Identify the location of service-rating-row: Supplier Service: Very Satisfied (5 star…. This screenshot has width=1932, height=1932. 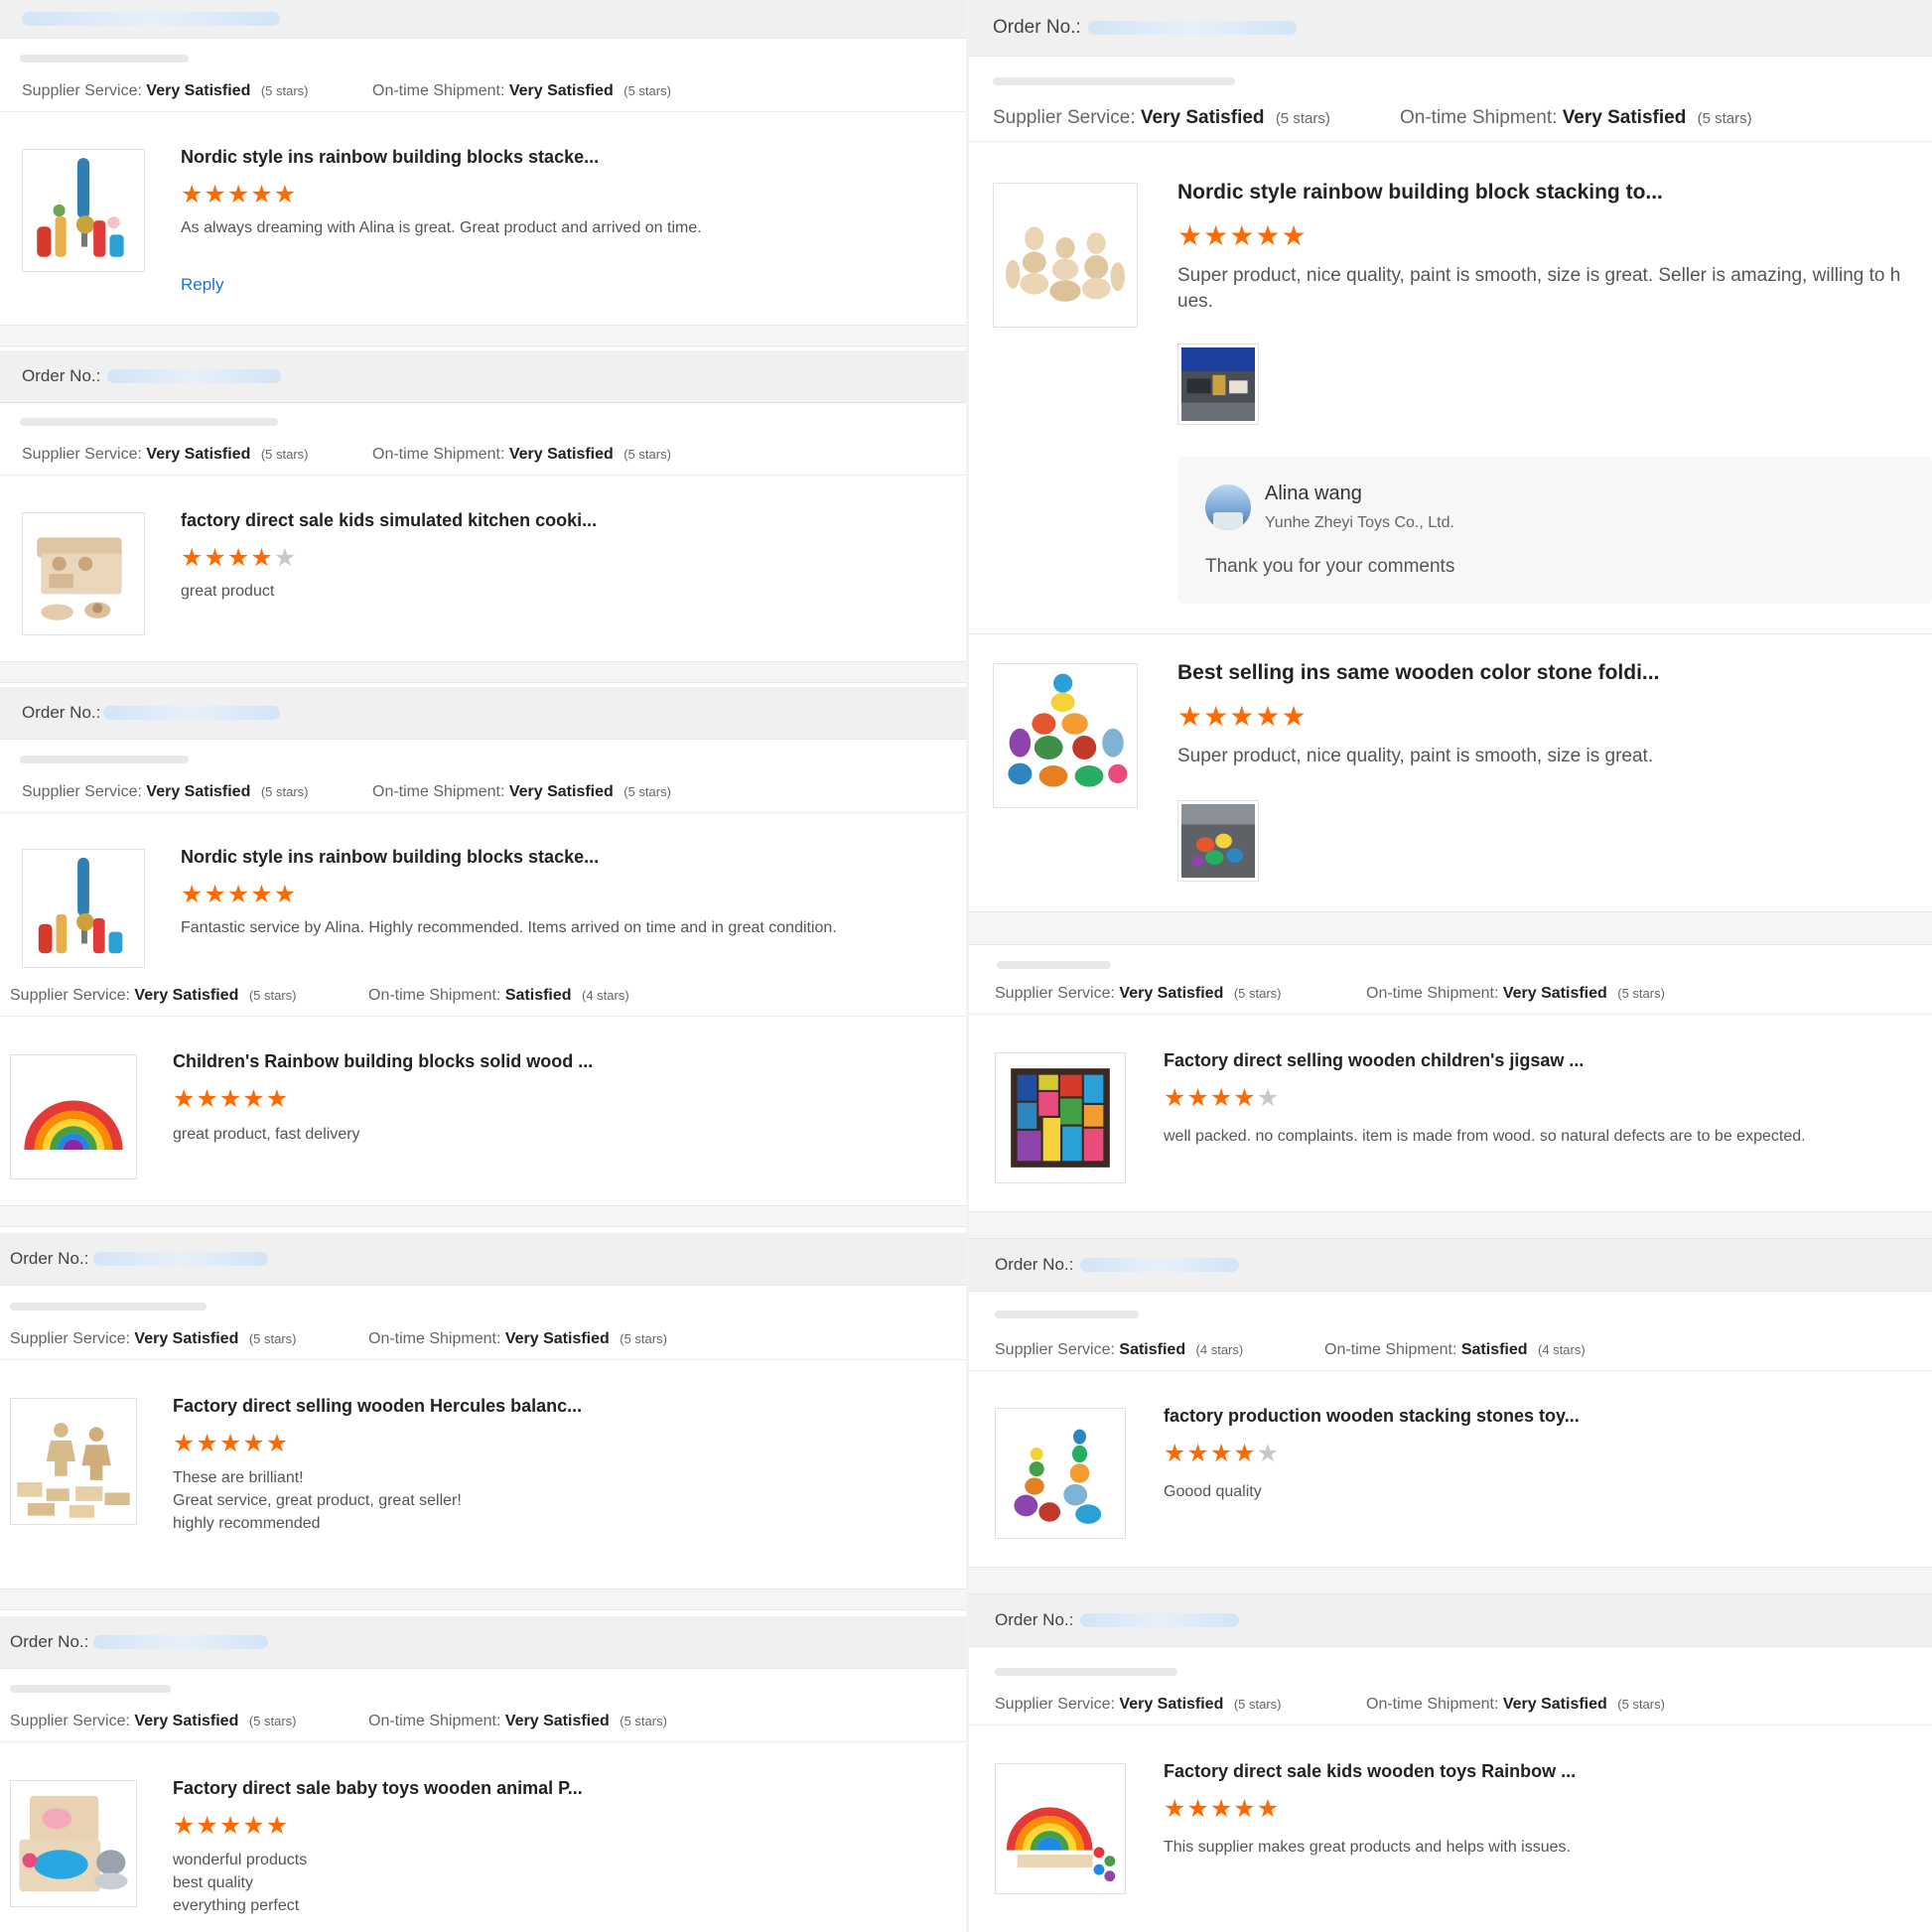
(1451, 995).